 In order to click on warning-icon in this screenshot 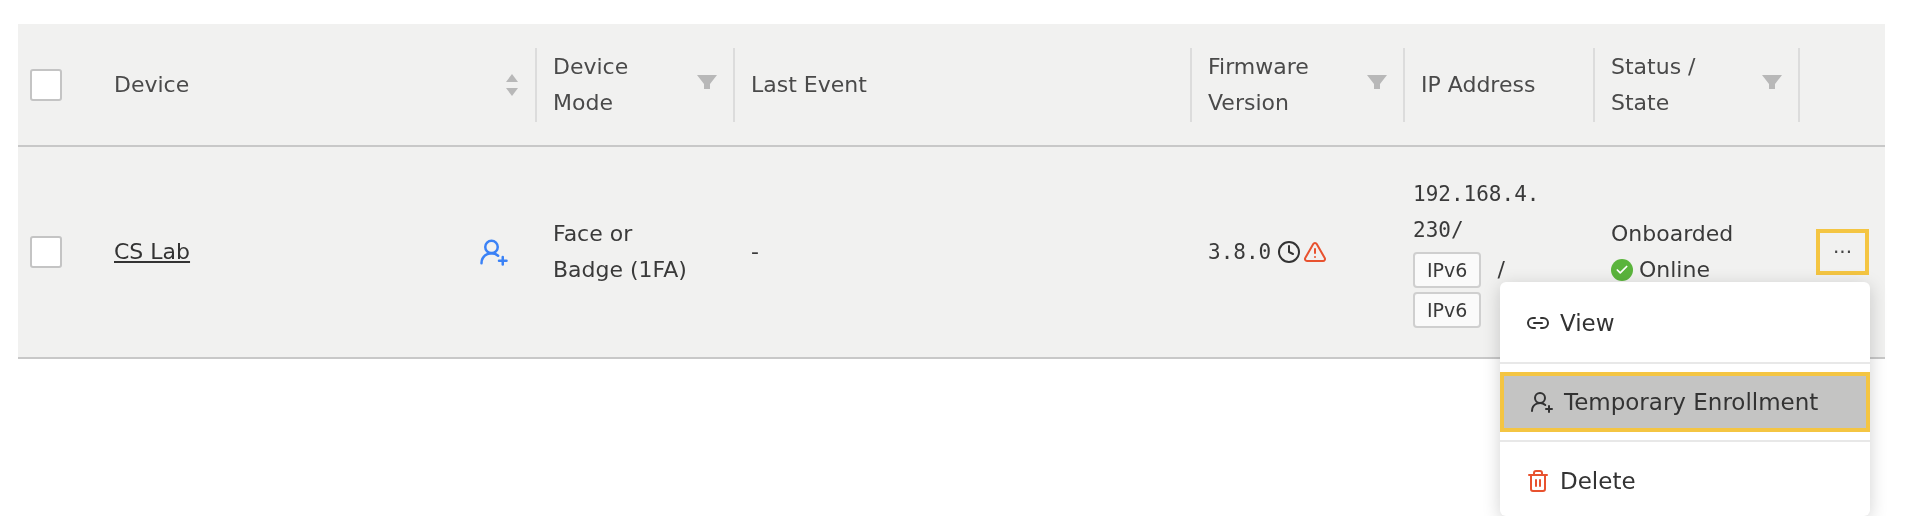, I will do `click(1315, 252)`.